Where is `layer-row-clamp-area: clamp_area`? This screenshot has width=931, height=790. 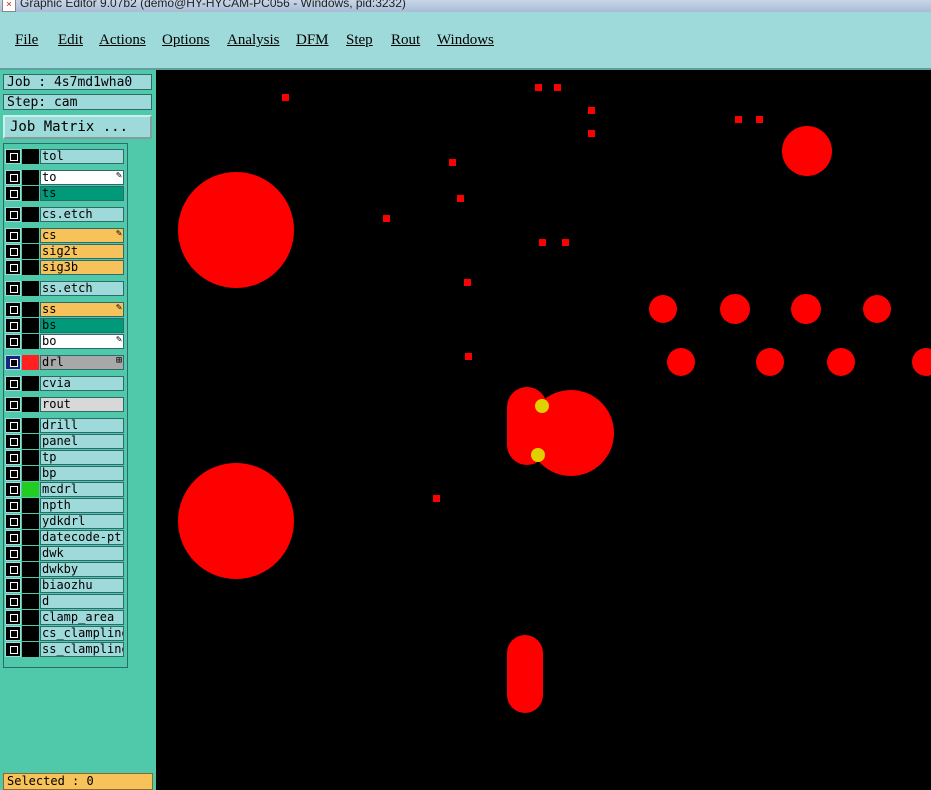
layer-row-clamp-area: clamp_area is located at coordinates (64, 617).